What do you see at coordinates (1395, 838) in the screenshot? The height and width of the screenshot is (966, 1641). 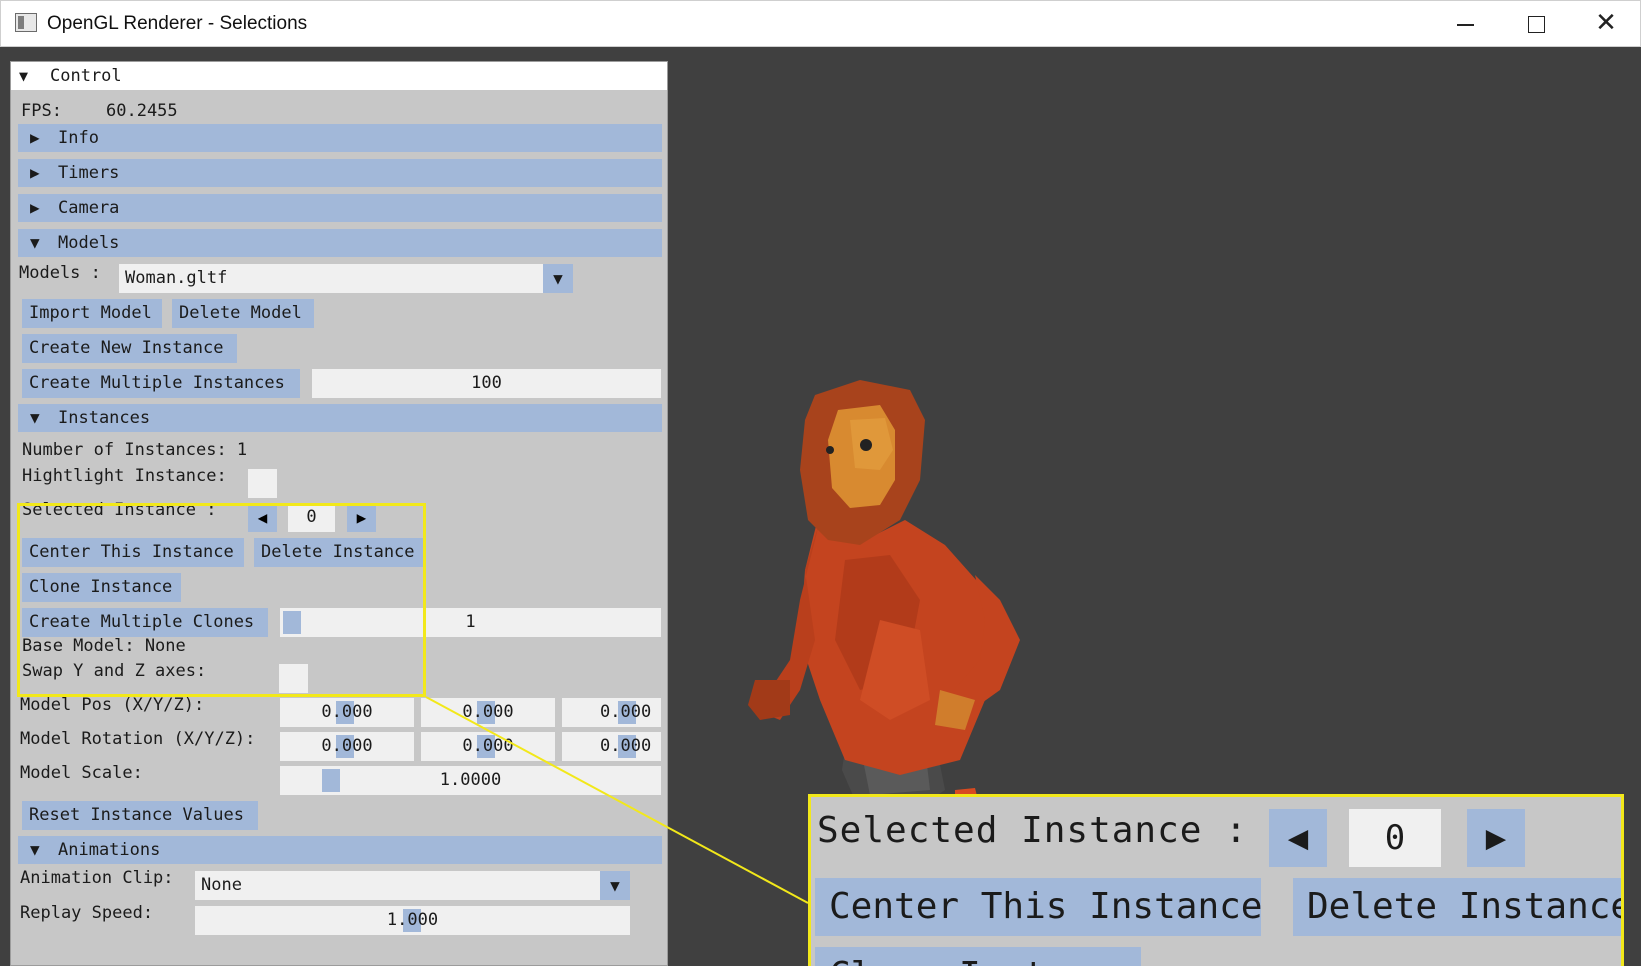 I see `zoom-selected-instance-field: 0` at bounding box center [1395, 838].